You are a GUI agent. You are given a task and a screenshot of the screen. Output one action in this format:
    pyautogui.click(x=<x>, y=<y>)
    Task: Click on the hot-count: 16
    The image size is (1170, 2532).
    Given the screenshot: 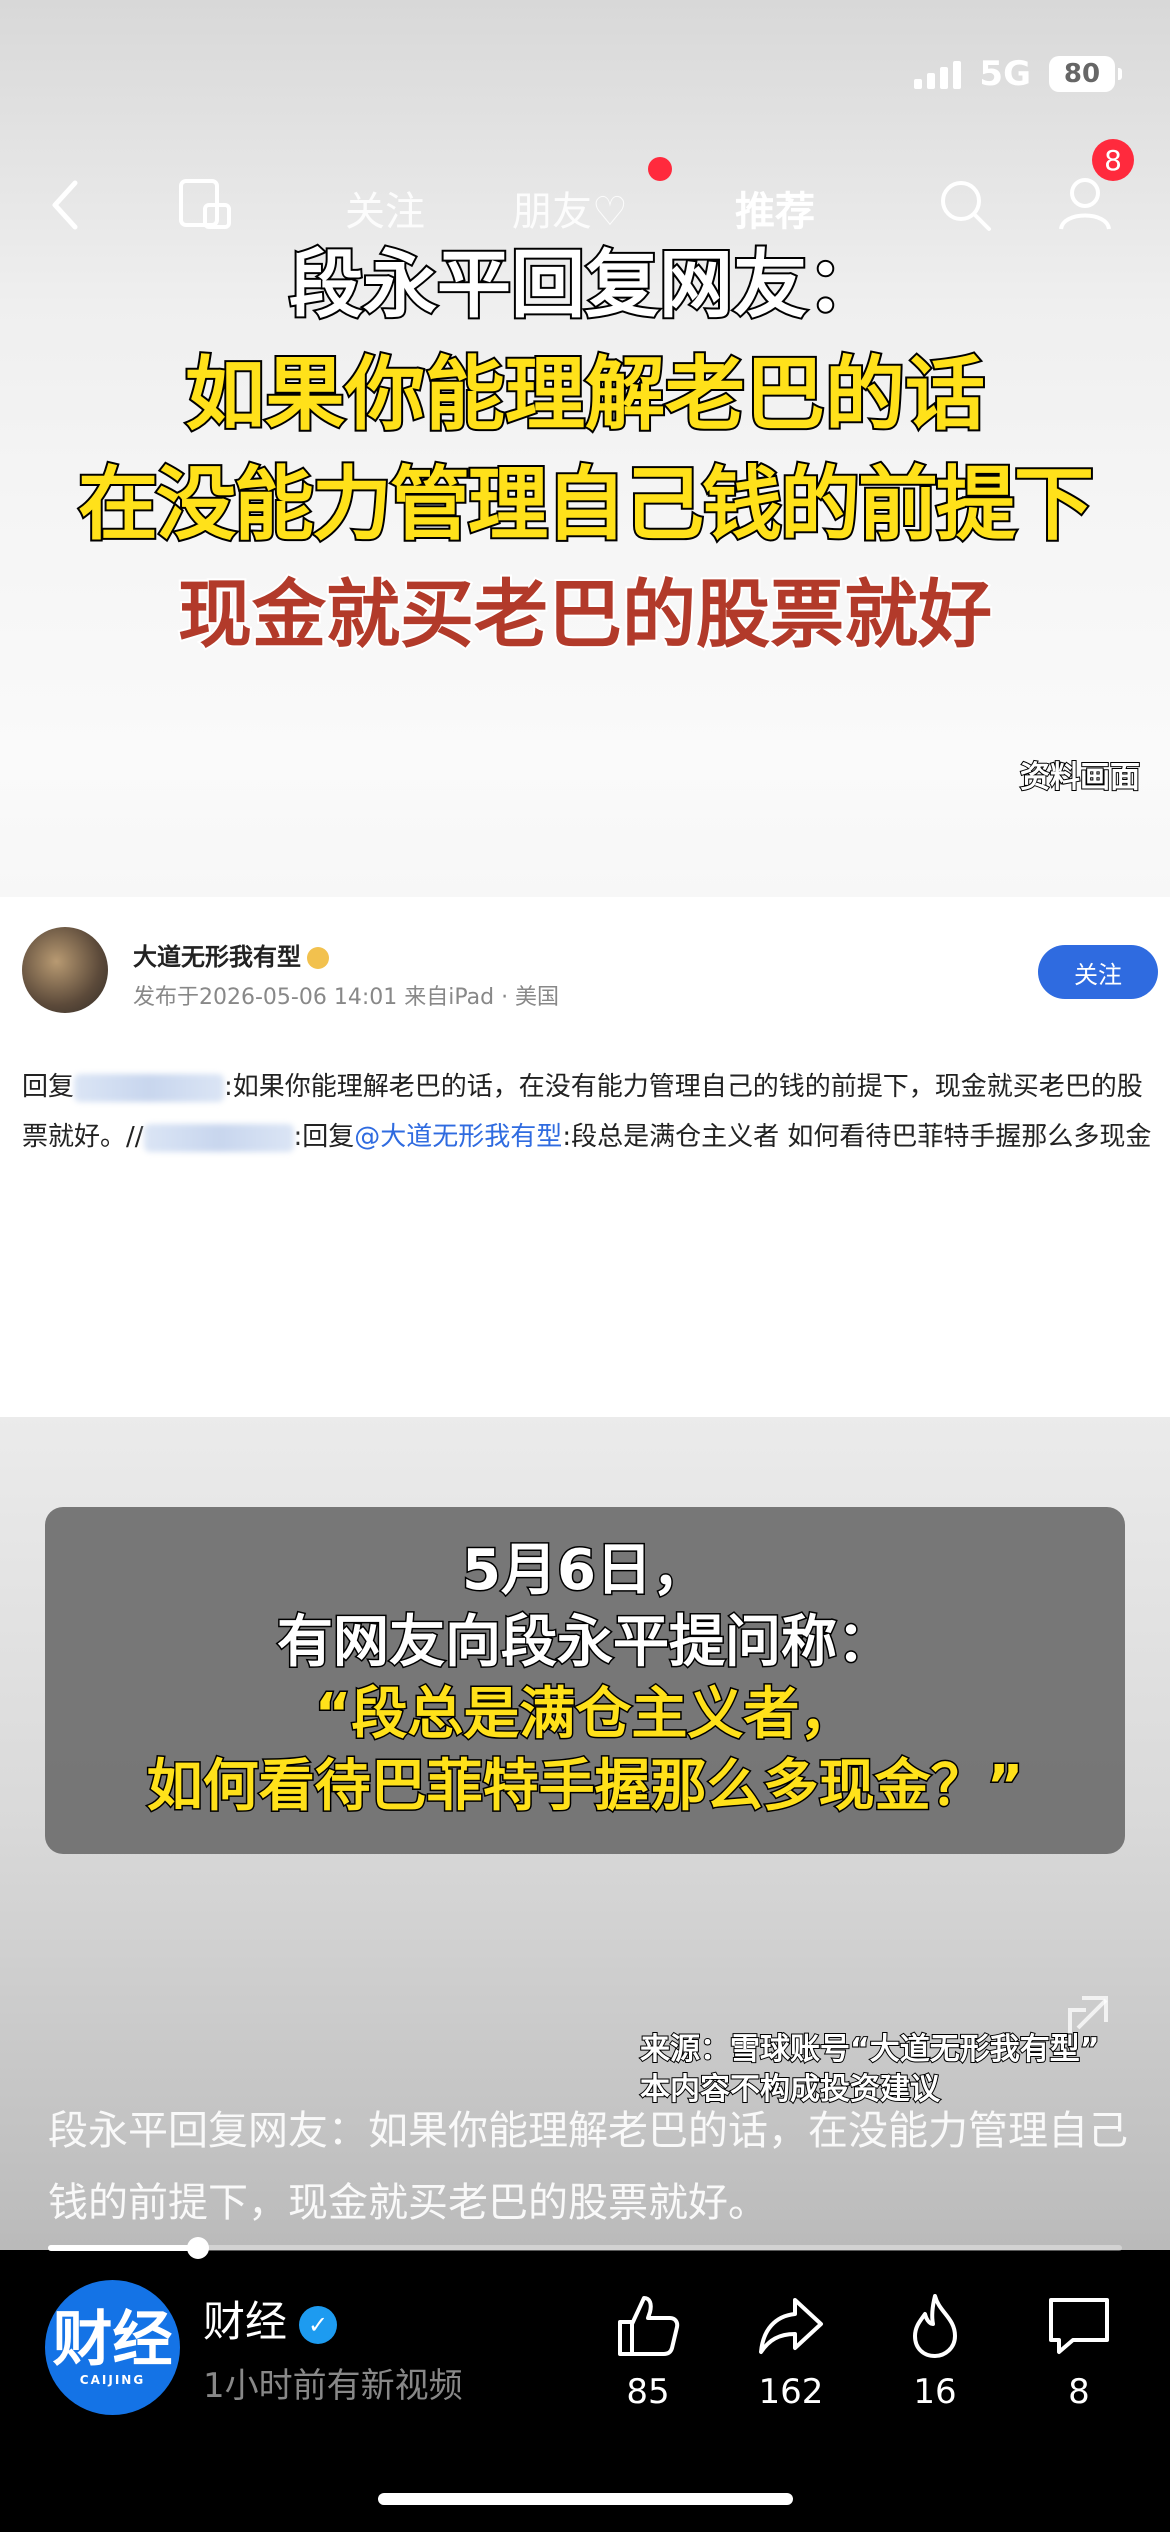 What is the action you would take?
    pyautogui.click(x=935, y=2392)
    